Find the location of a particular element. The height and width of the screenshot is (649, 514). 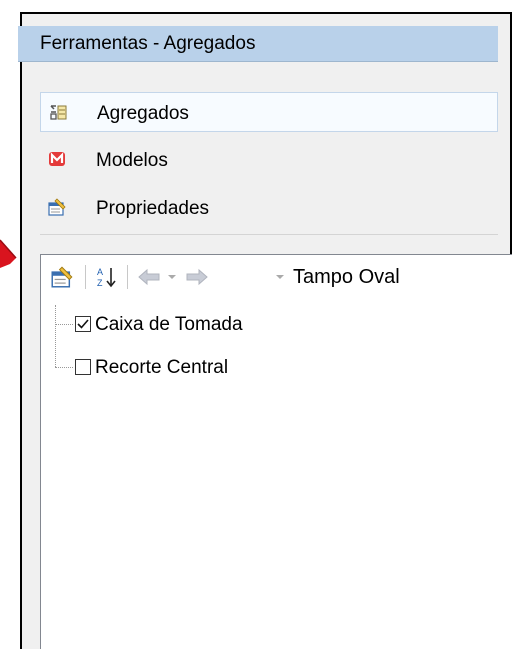

accordion-item-propriedades: Propriedades is located at coordinates (269, 208).